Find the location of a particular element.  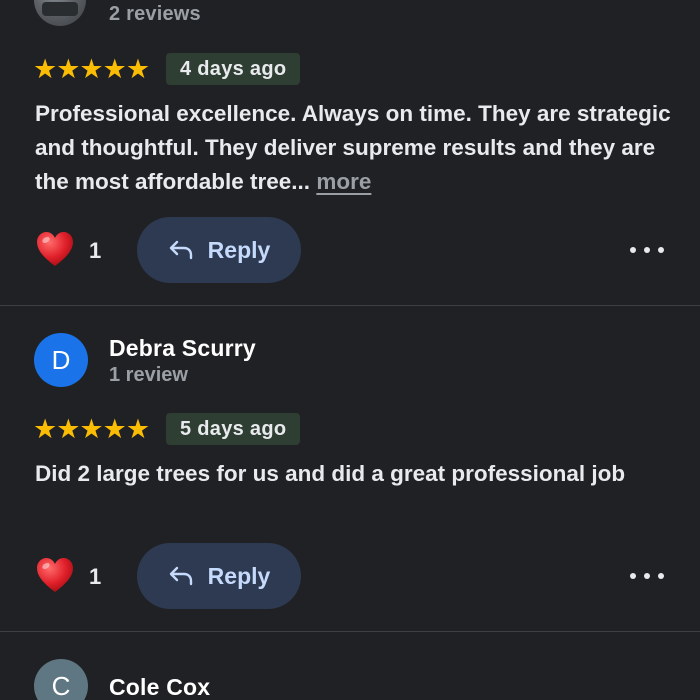

reviewer-name: Debra Scurry is located at coordinates (182, 348).